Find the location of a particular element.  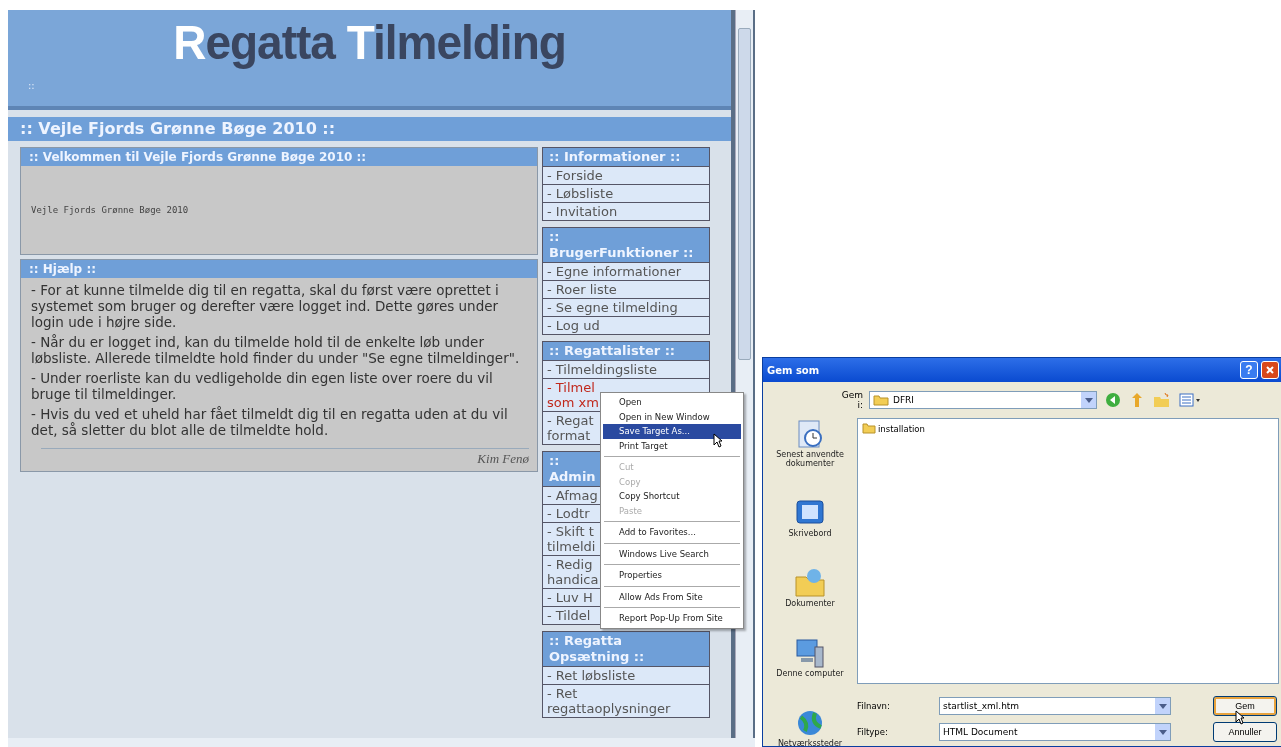

place-label: Senest anvendte dokumenter is located at coordinates (810, 459).